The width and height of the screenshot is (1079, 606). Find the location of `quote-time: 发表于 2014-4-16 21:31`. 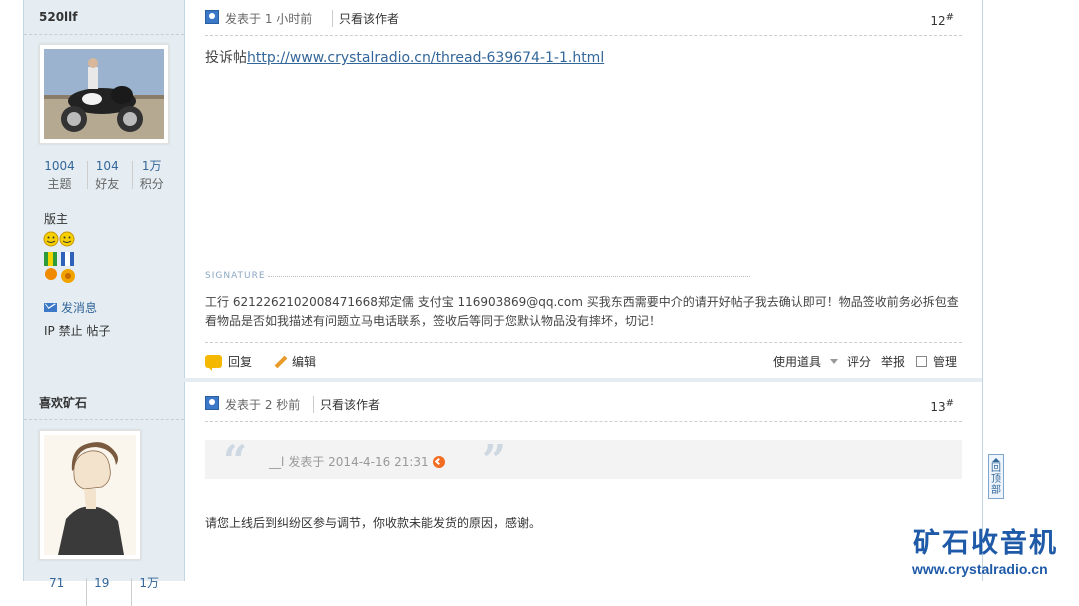

quote-time: 发表于 2014-4-16 21:31 is located at coordinates (358, 462).